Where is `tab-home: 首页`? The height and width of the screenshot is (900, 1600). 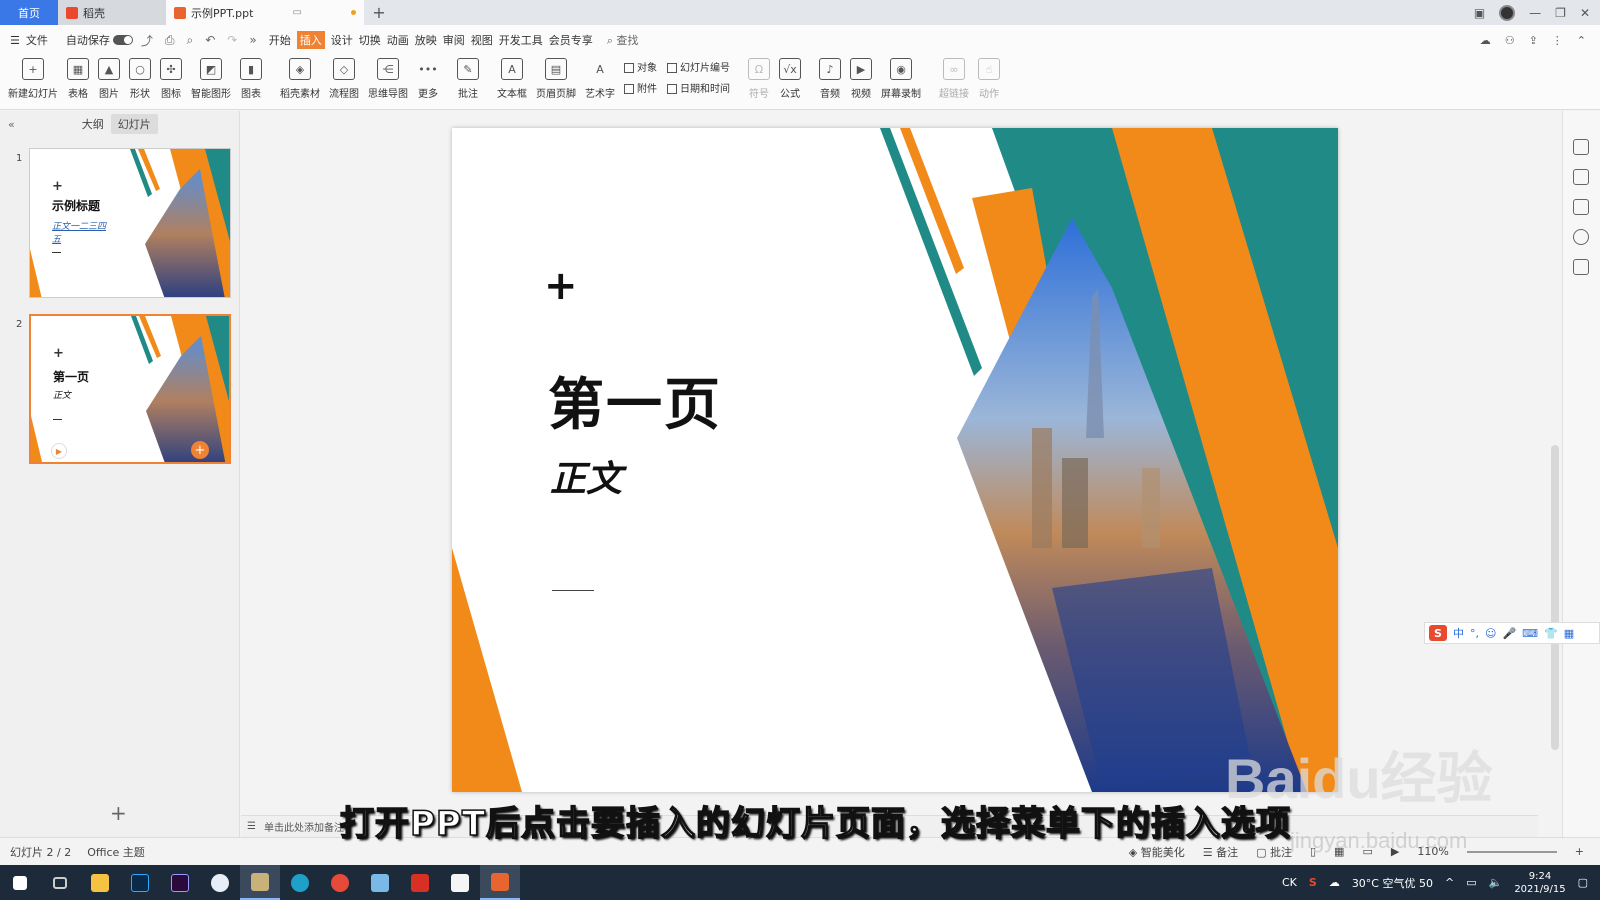
tab-home: 首页 is located at coordinates (29, 12).